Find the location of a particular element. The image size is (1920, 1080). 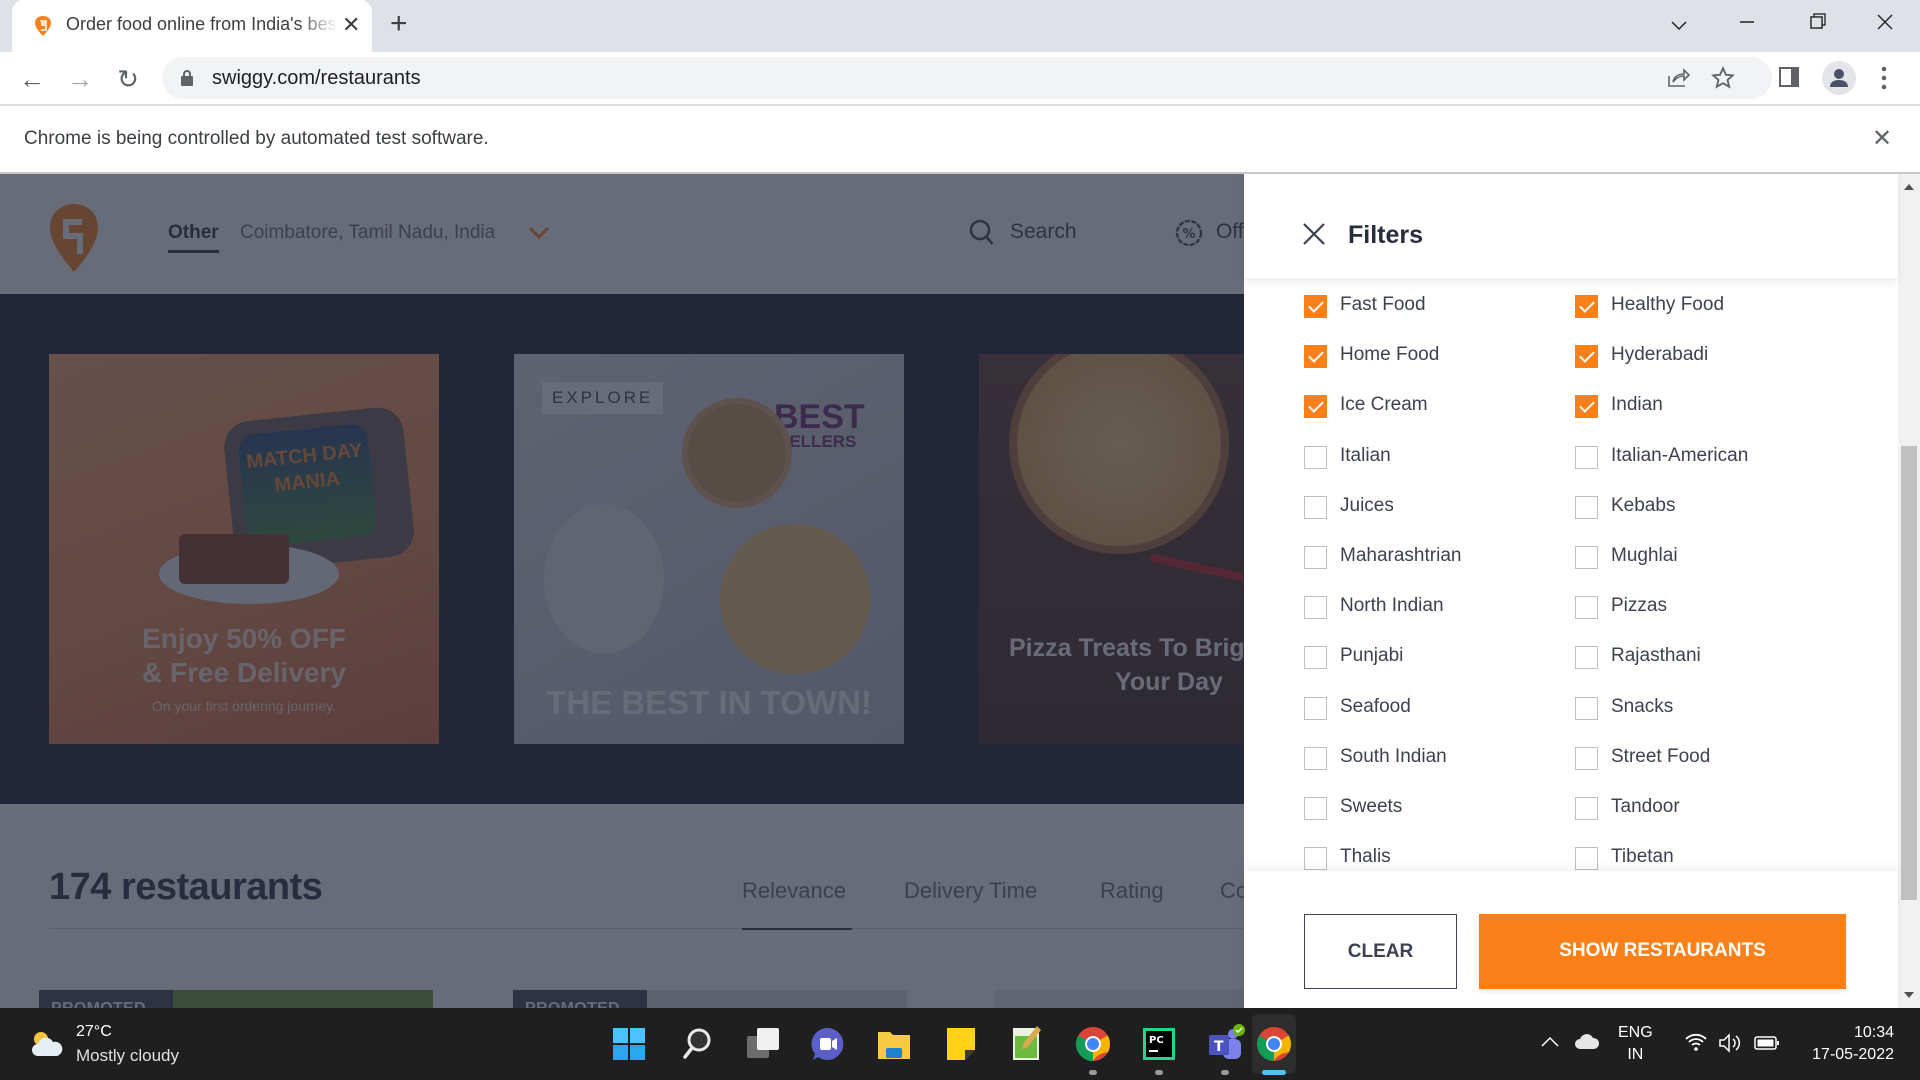

filter-option-label: Italian-American is located at coordinates (1680, 455).